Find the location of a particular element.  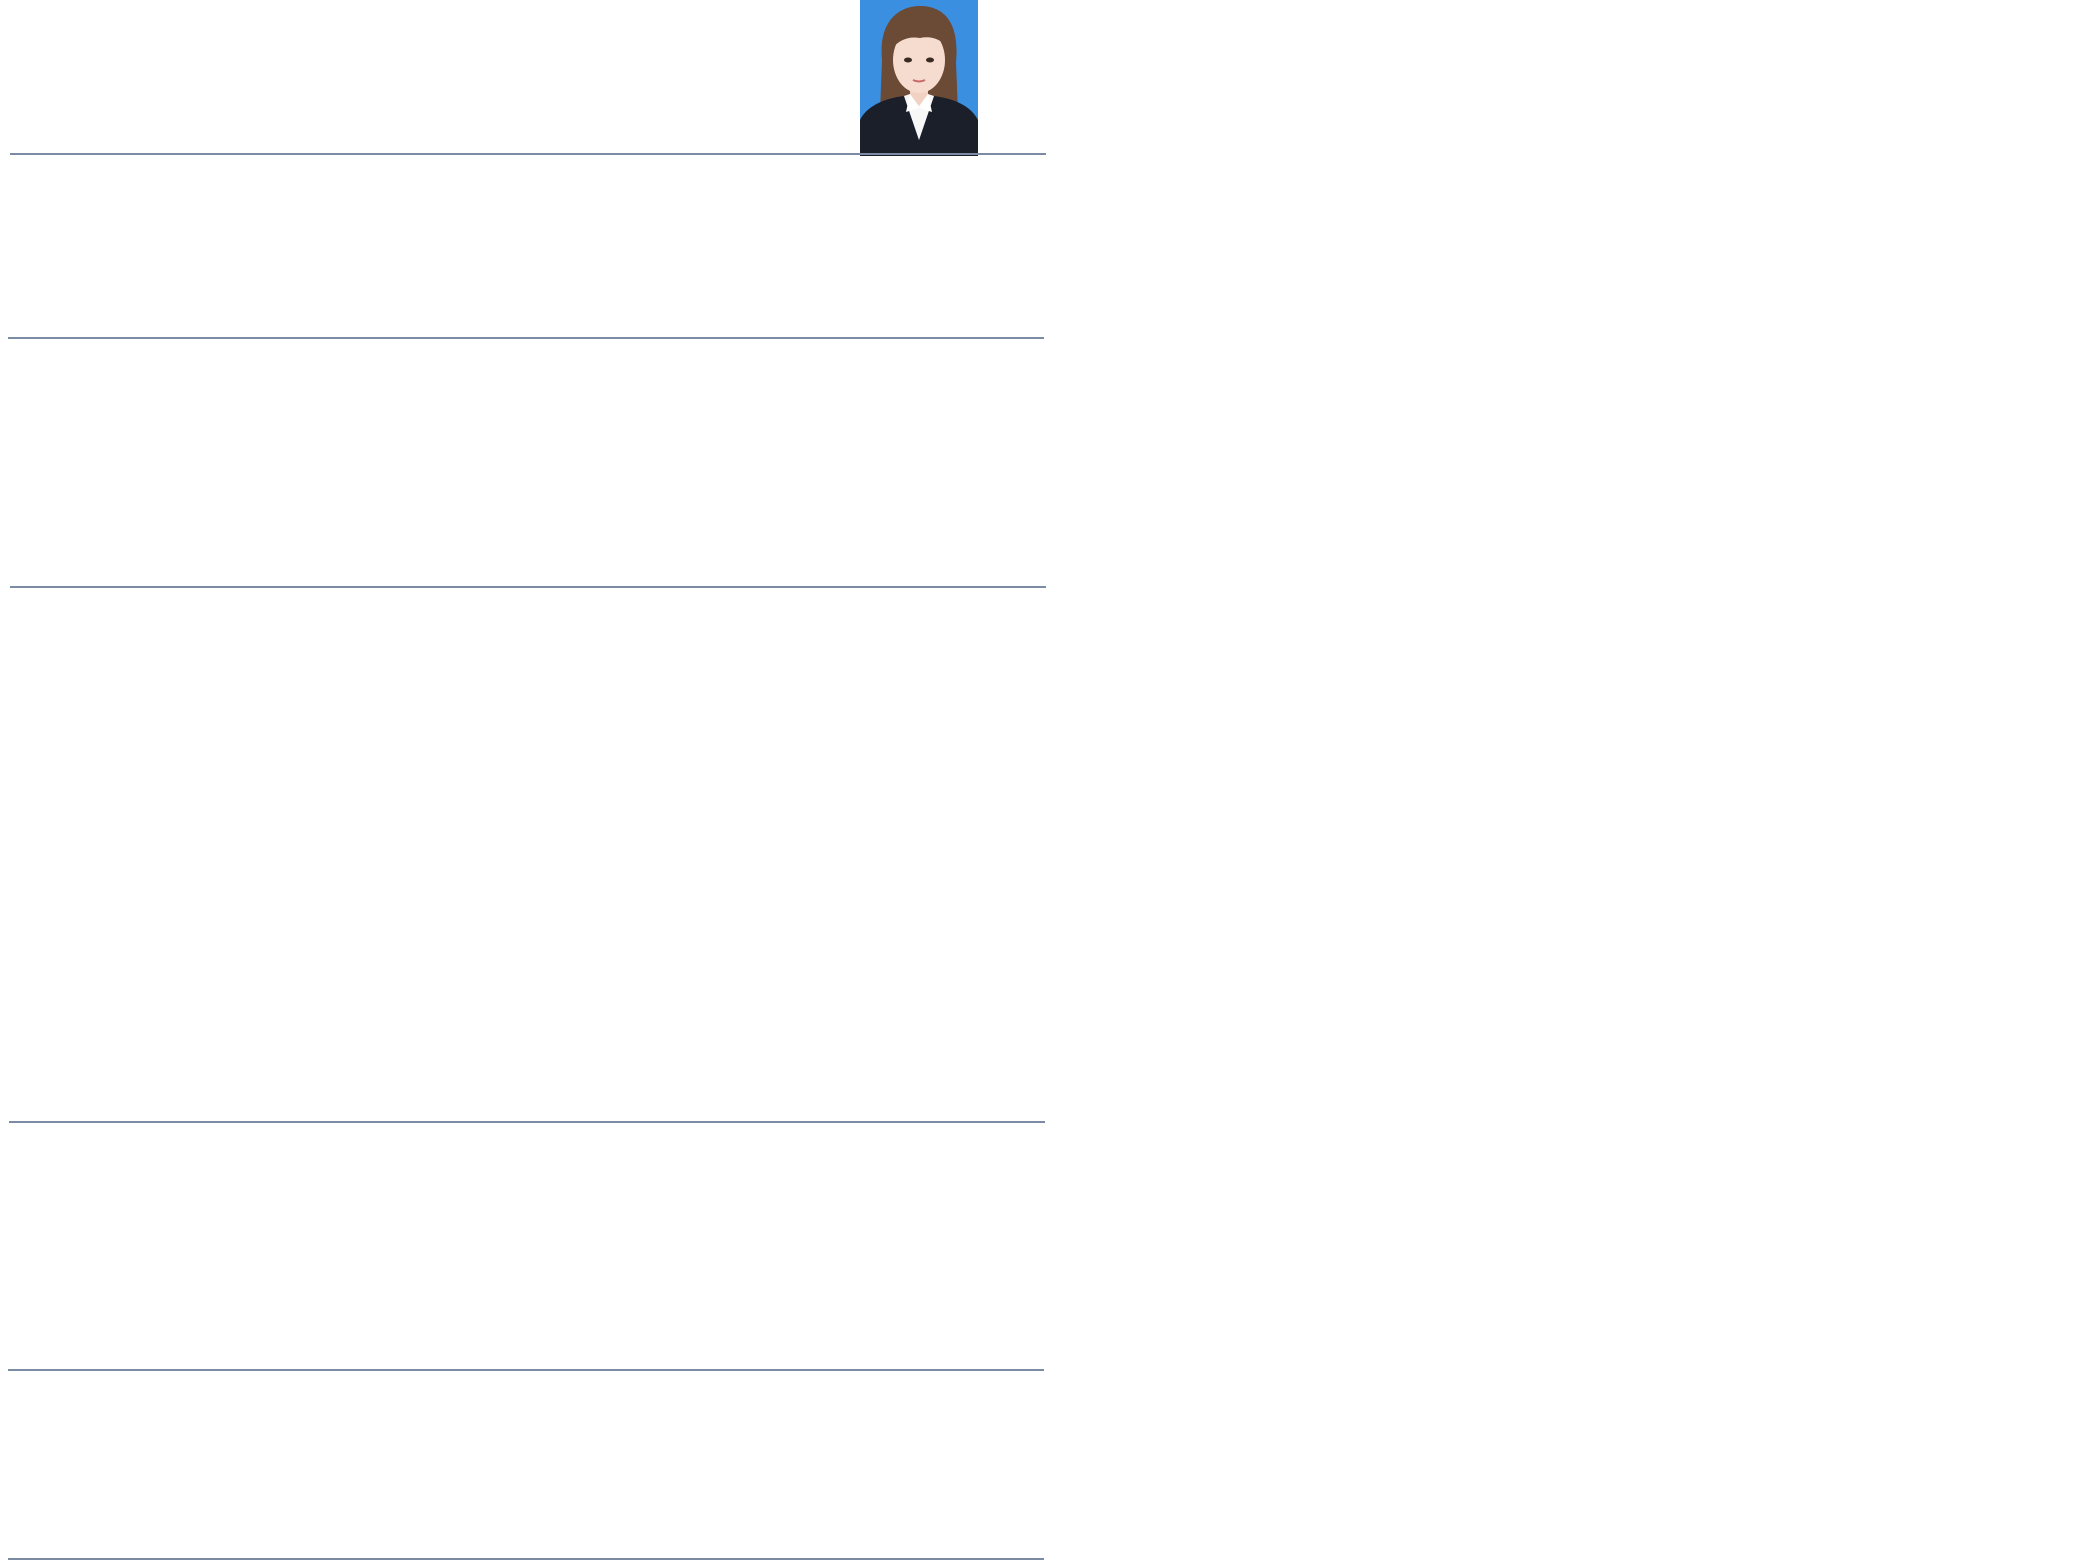

profile-photo is located at coordinates (919, 78).